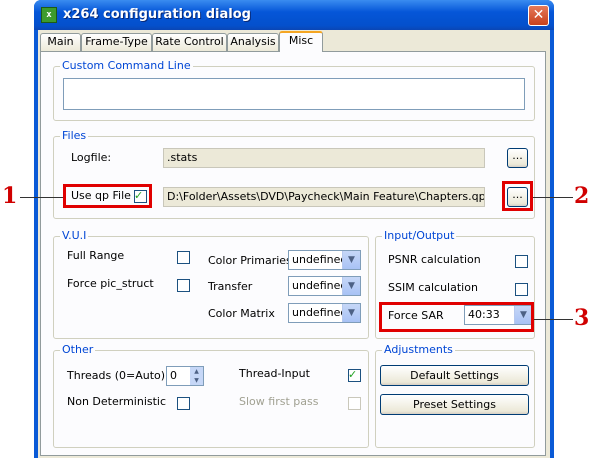 The height and width of the screenshot is (458, 592). Describe the element at coordinates (294, 15) in the screenshot. I see `title-bar: x x264 configuration dialog ✕` at that location.